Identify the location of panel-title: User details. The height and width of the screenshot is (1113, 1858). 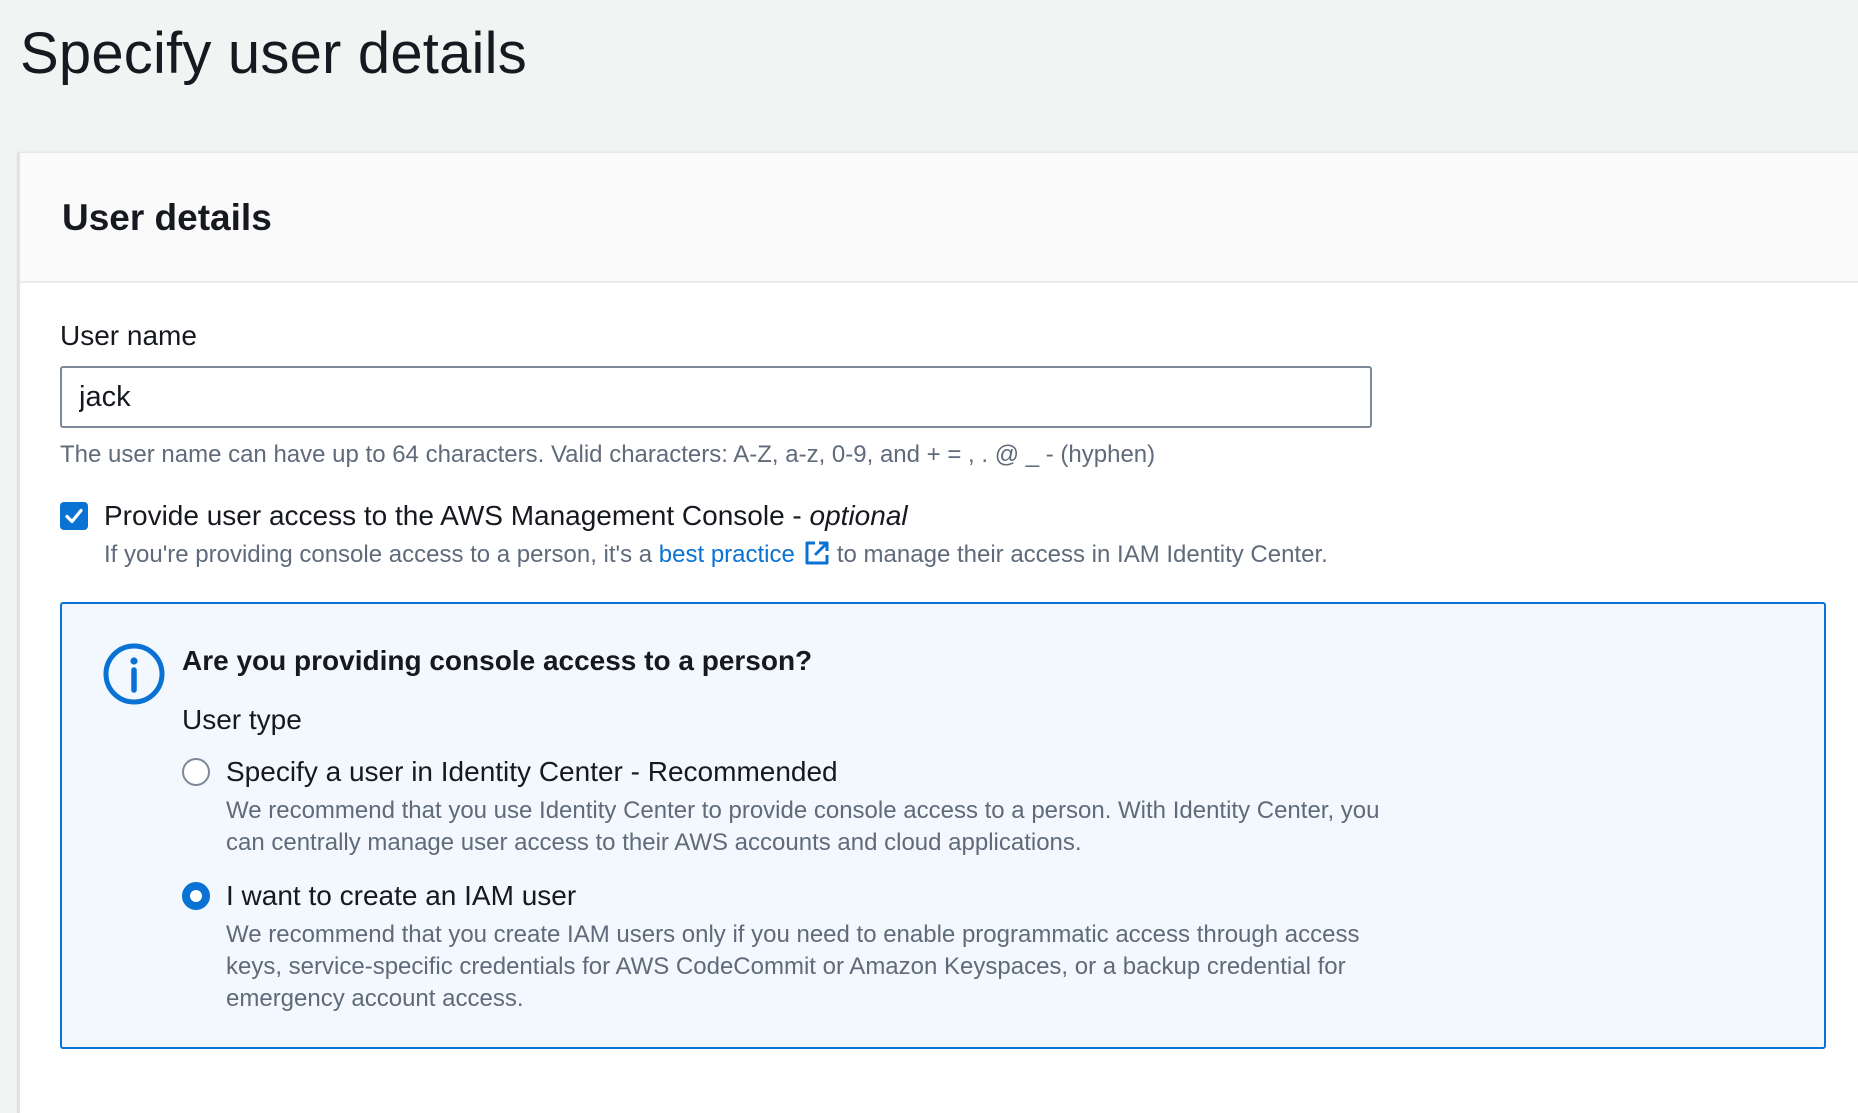
(167, 217).